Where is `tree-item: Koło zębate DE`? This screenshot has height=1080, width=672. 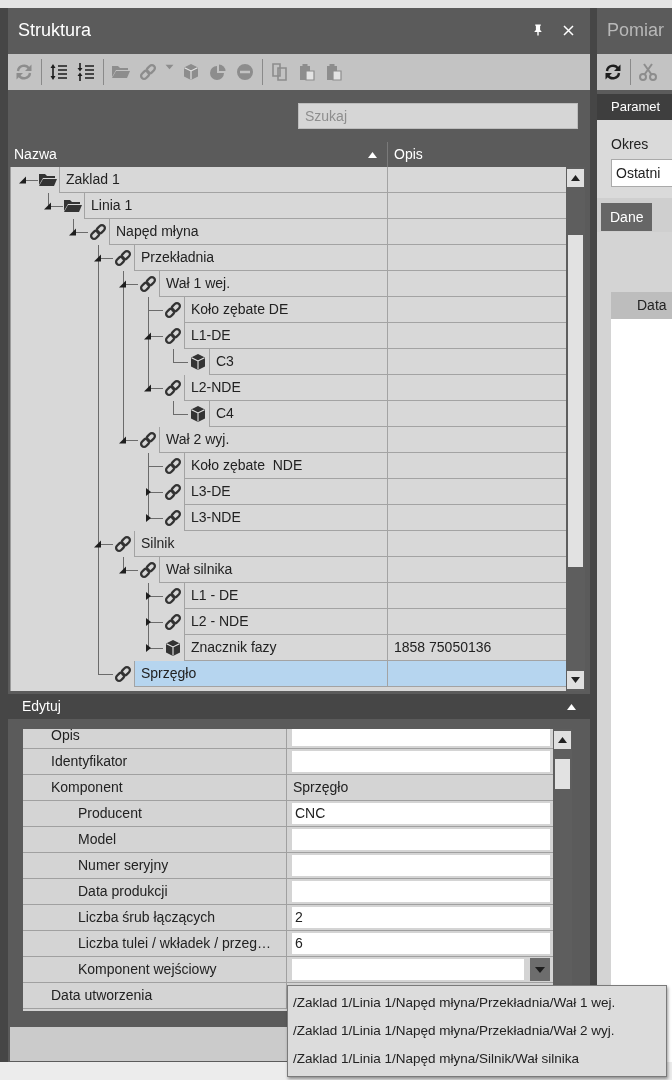
tree-item: Koło zębate DE is located at coordinates (285, 310).